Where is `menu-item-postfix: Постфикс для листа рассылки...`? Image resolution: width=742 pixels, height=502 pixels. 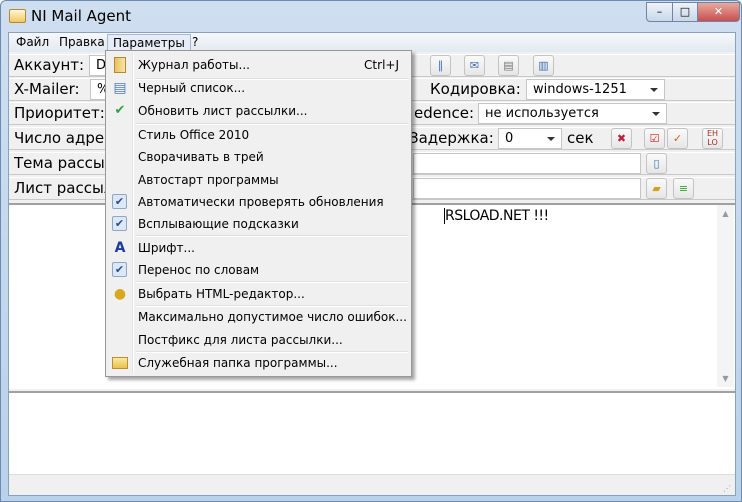
menu-item-postfix: Постфикс для листа рассылки... is located at coordinates (258, 340).